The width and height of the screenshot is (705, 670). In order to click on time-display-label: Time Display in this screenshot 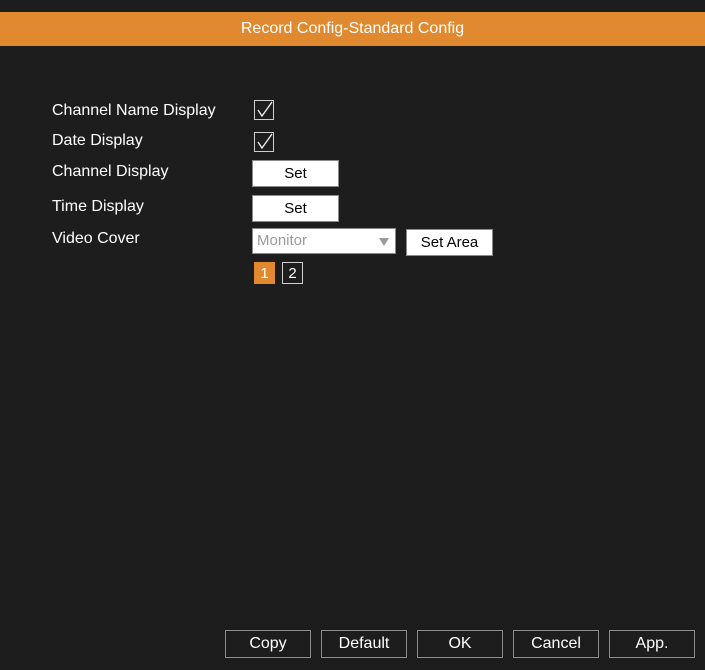, I will do `click(98, 206)`.